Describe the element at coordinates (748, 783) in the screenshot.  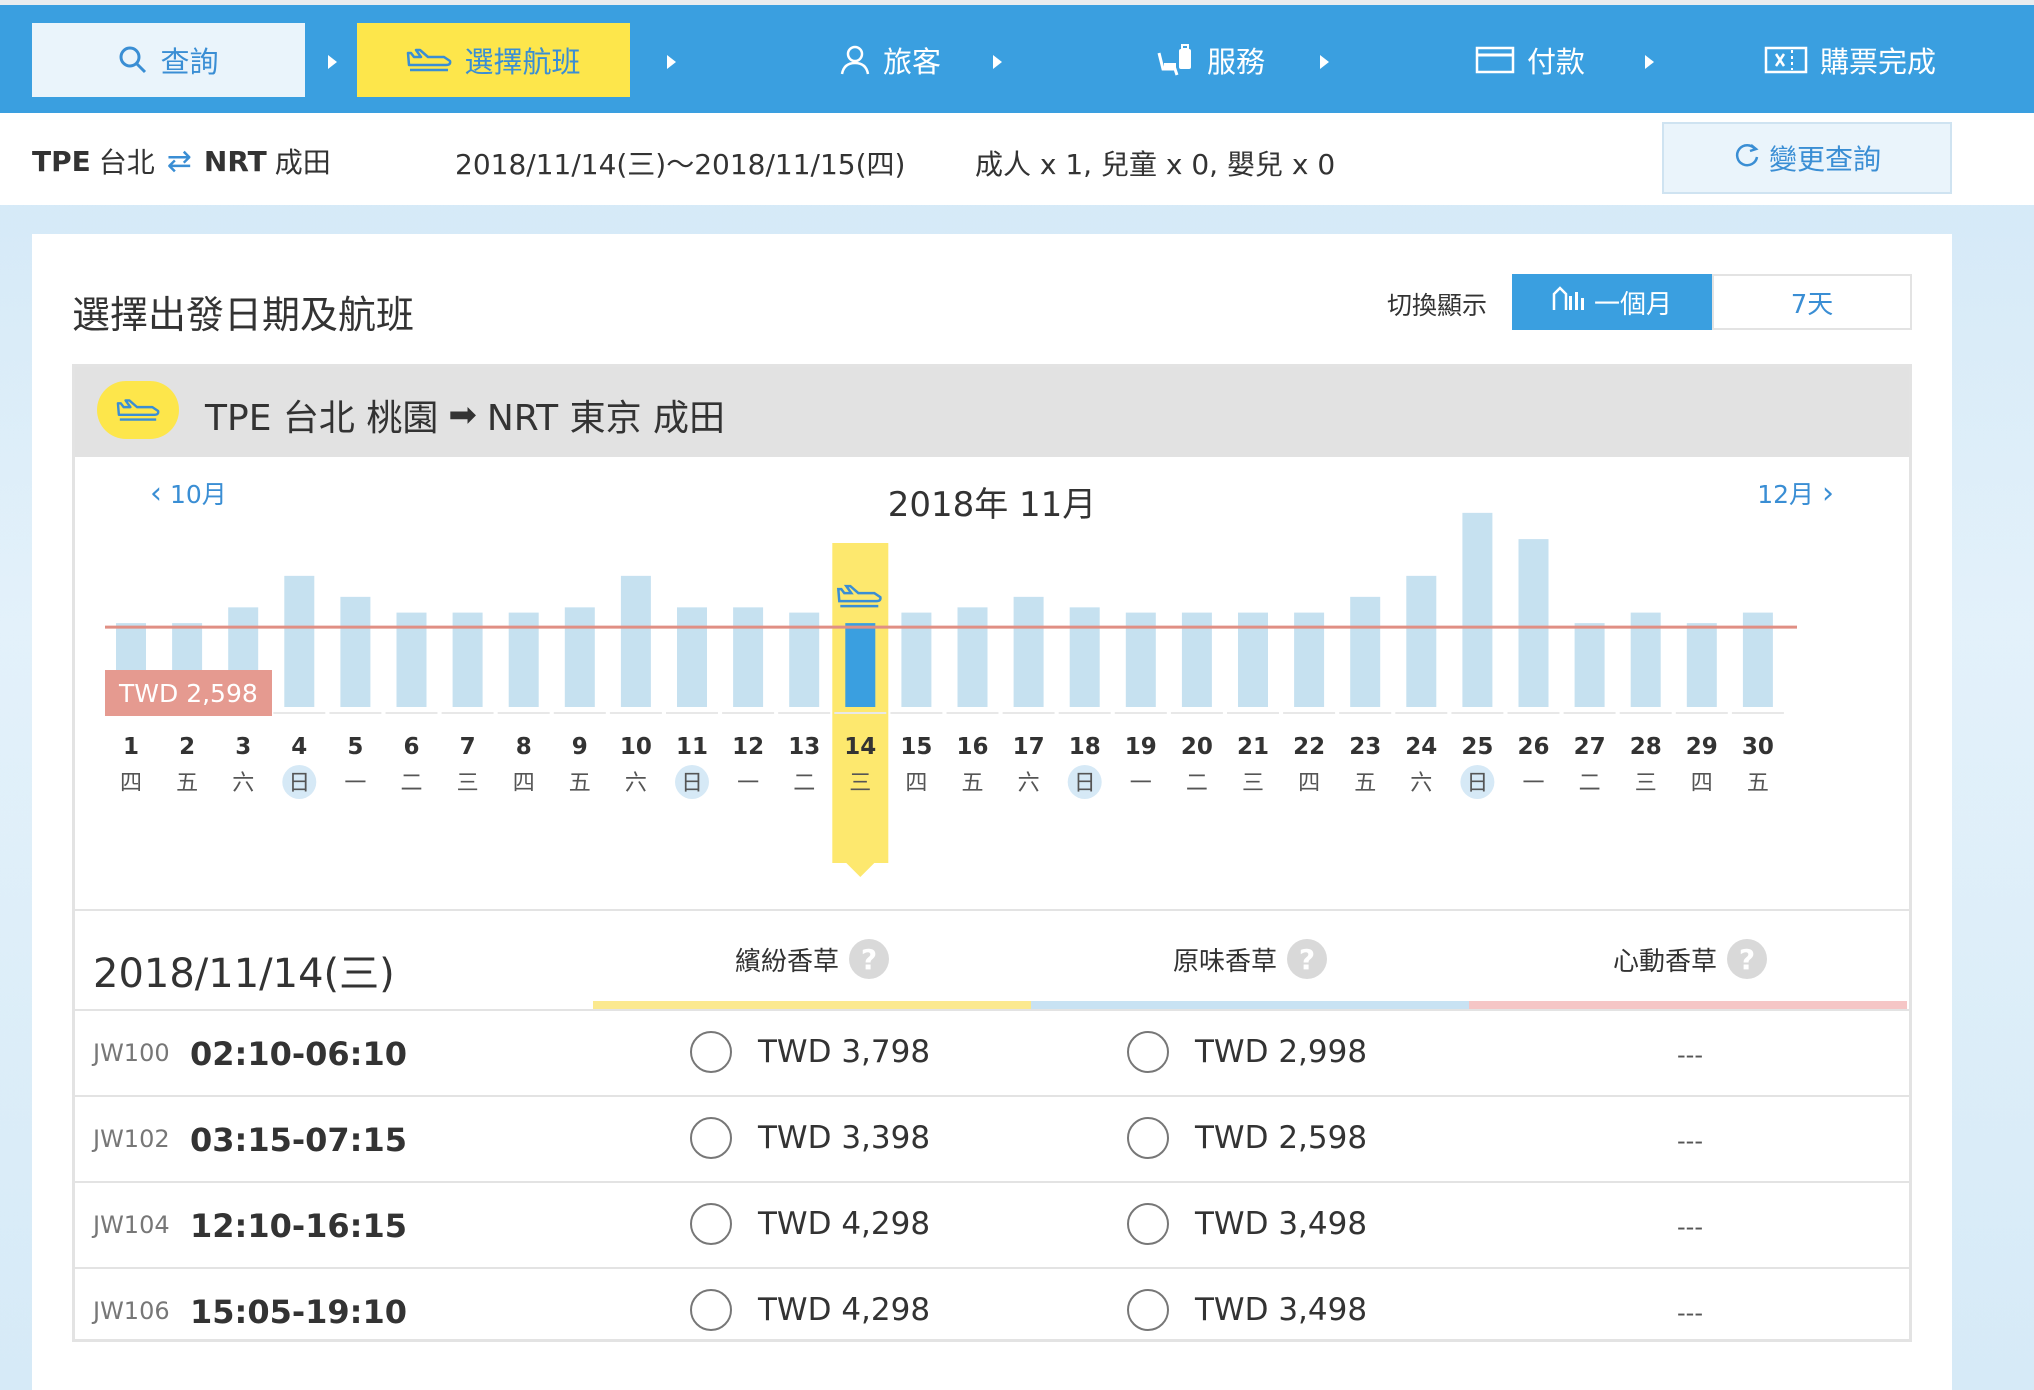
I see `weekday-label: 一` at that location.